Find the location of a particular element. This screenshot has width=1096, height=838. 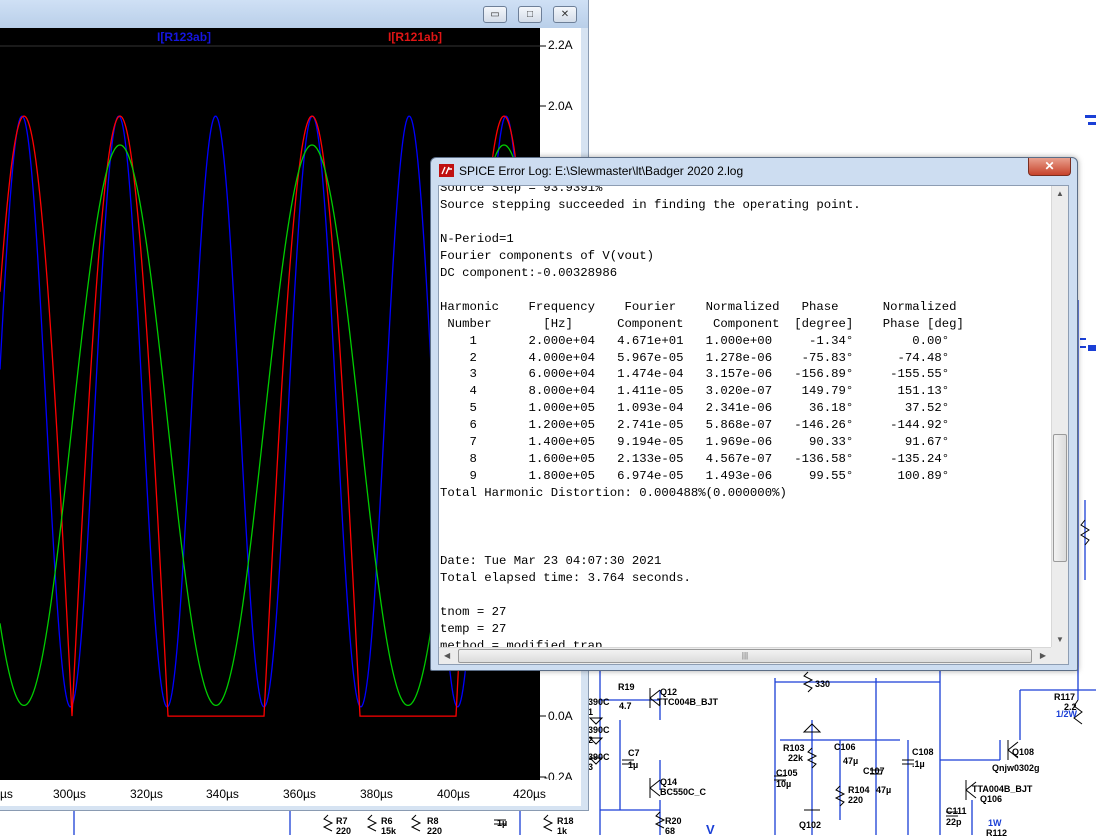

x-tick-label: 400µs is located at coordinates (453, 794).